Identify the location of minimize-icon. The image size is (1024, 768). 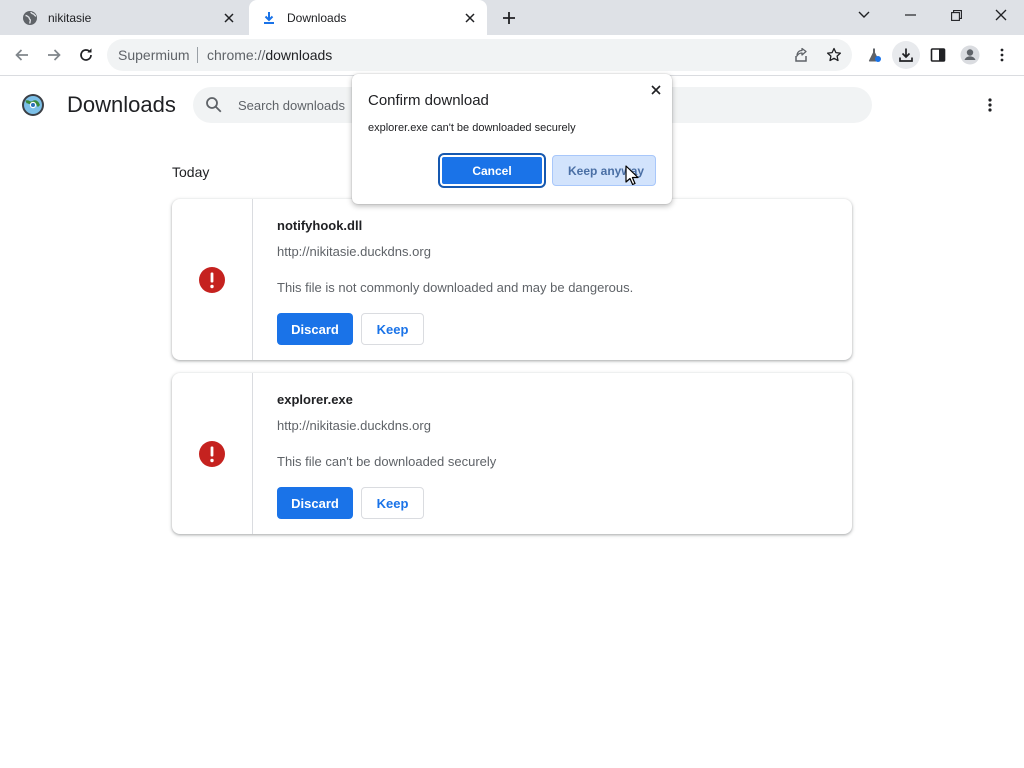
(910, 15).